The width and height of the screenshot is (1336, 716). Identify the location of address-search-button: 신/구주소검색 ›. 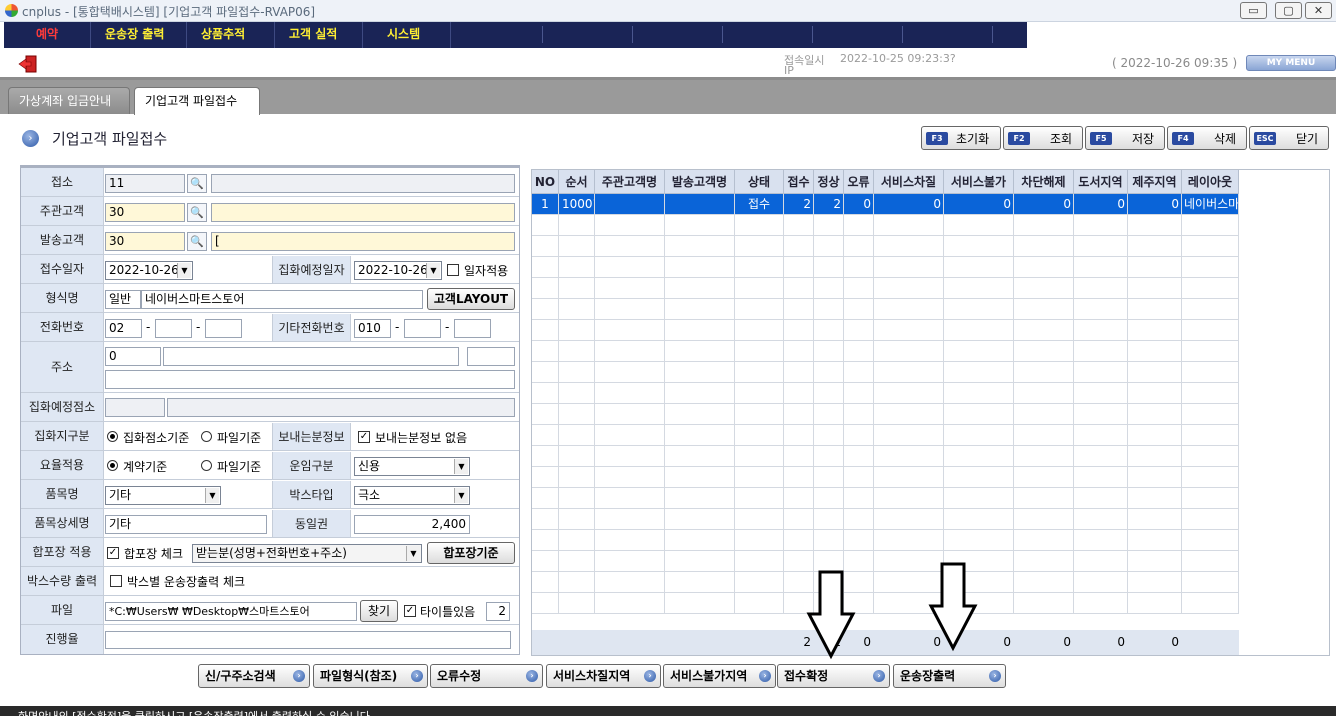
(254, 676).